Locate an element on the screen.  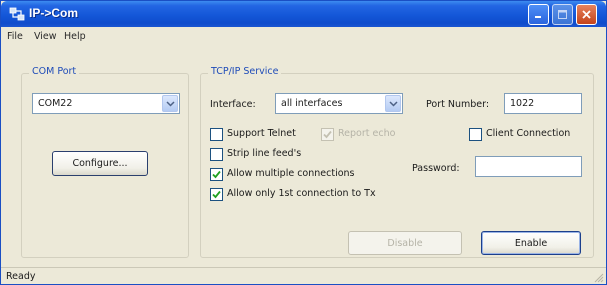
support-telnet-checkbox: Support Telnet is located at coordinates (265, 135).